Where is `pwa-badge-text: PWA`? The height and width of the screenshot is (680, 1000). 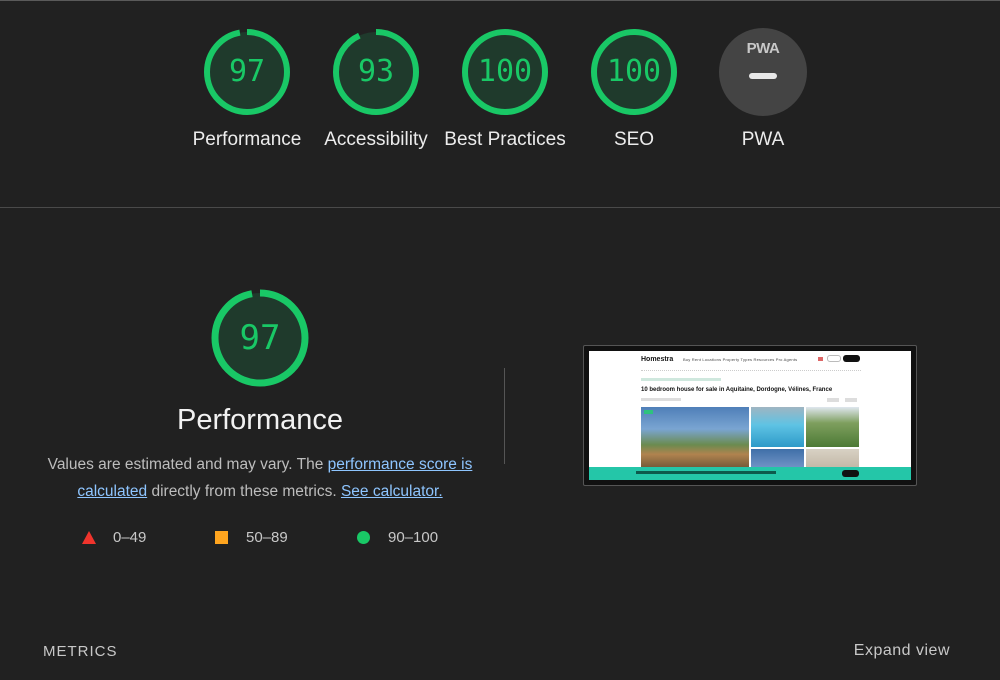
pwa-badge-text: PWA is located at coordinates (763, 48).